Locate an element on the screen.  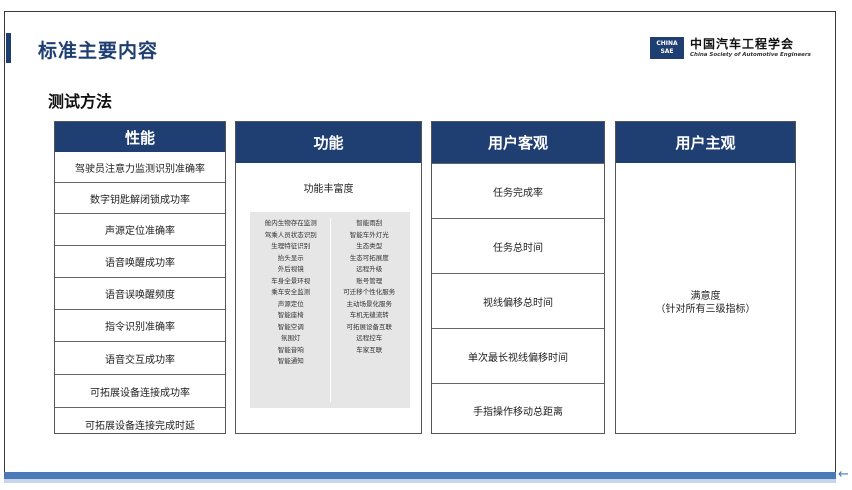
objective-item: 任务完成率 is located at coordinates (518, 190).